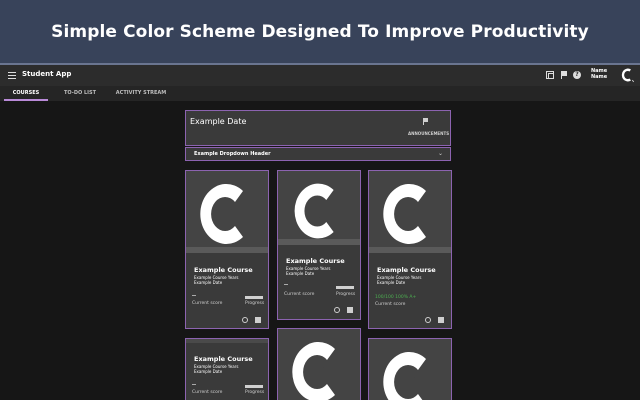 The image size is (640, 400). I want to click on cards-icon, so click(550, 75).